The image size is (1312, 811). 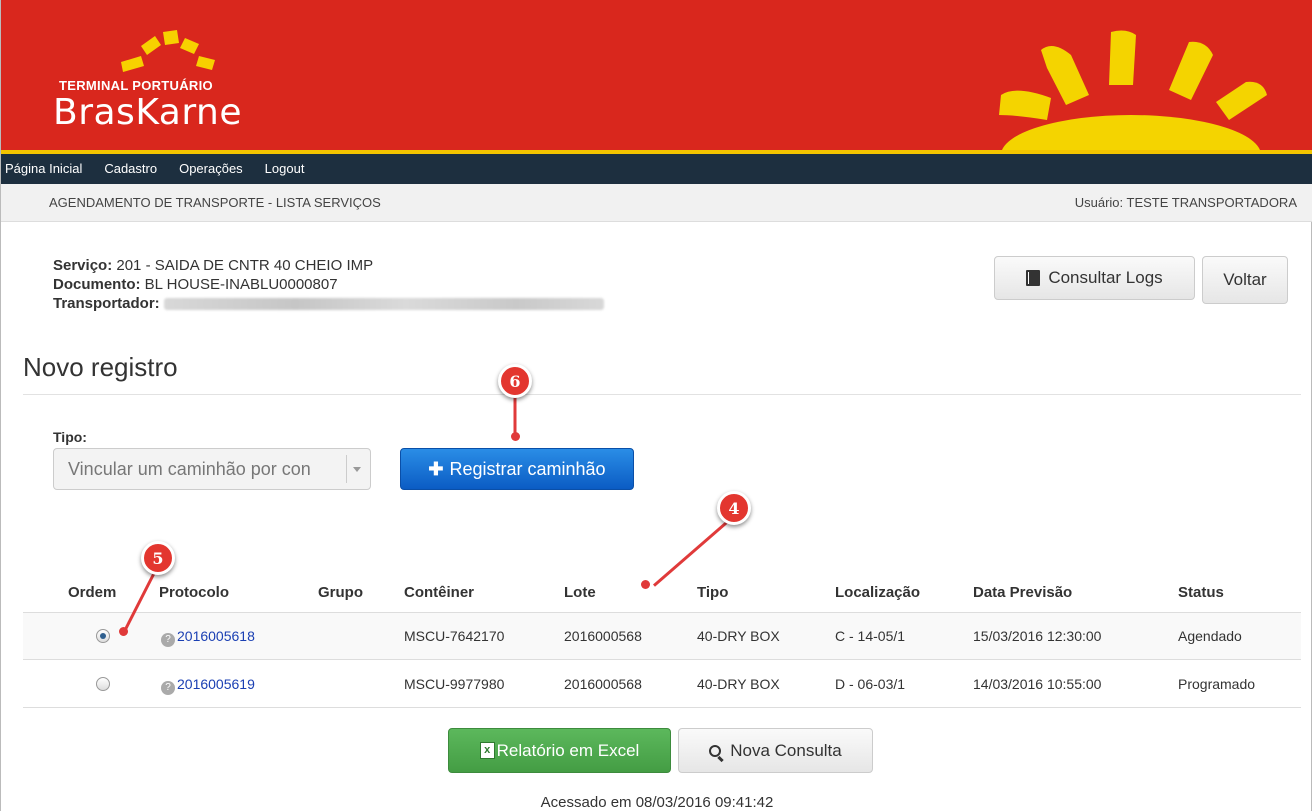 I want to click on protocolo-cell: ? 2016005618, so click(x=208, y=636).